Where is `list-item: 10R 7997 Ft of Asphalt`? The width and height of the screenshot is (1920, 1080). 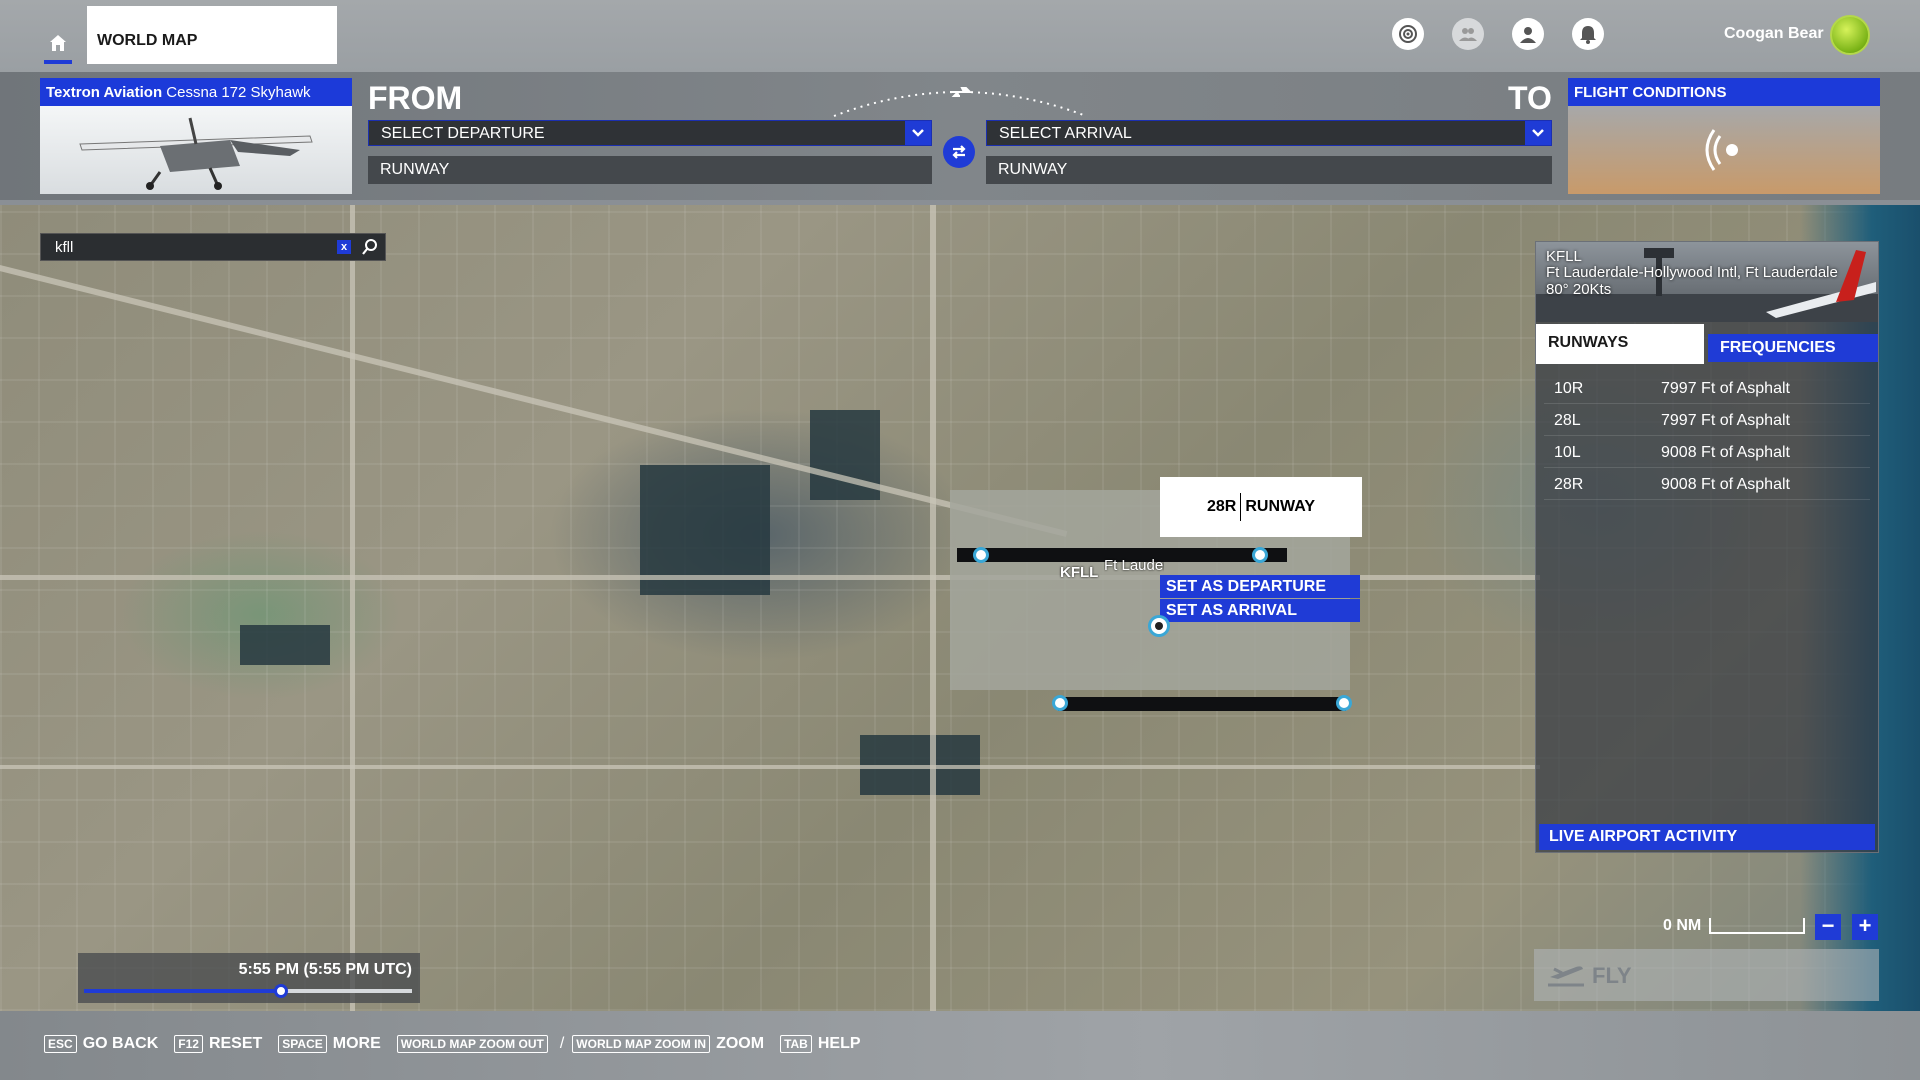 list-item: 10R 7997 Ft of Asphalt is located at coordinates (1707, 388).